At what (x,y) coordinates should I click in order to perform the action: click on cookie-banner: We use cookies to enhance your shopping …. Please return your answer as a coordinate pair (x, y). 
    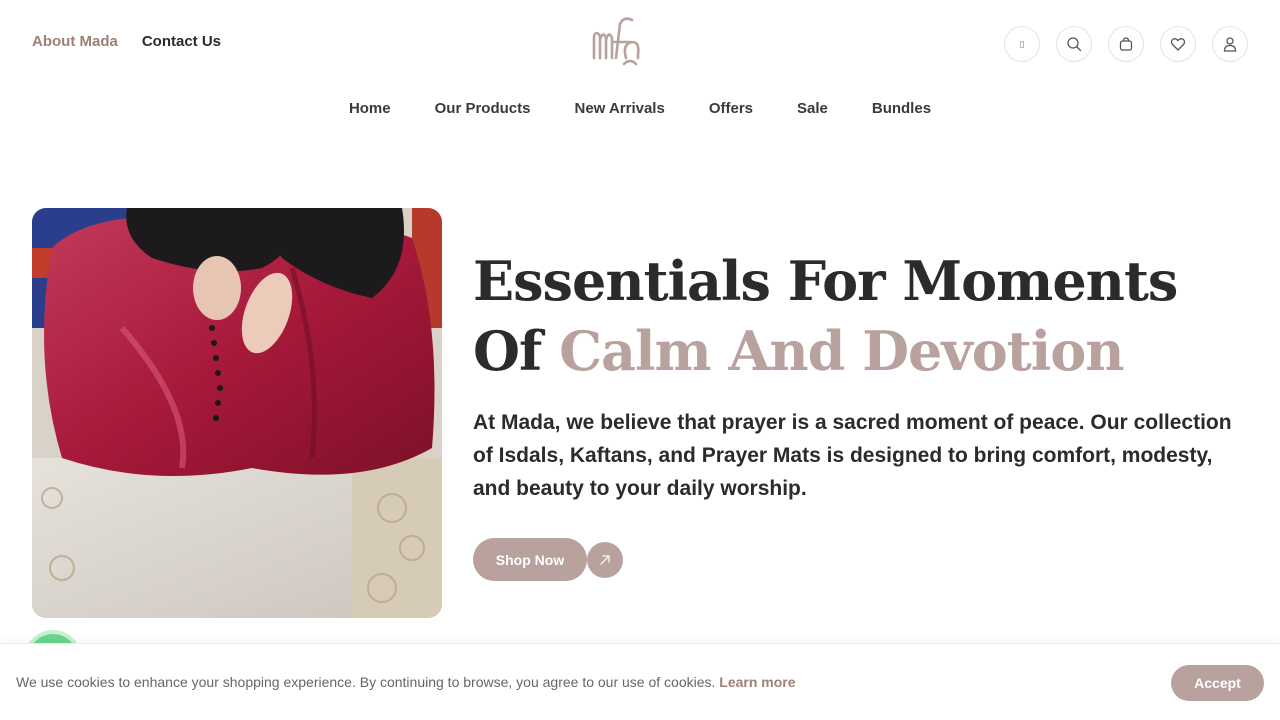
    Looking at the image, I should click on (640, 681).